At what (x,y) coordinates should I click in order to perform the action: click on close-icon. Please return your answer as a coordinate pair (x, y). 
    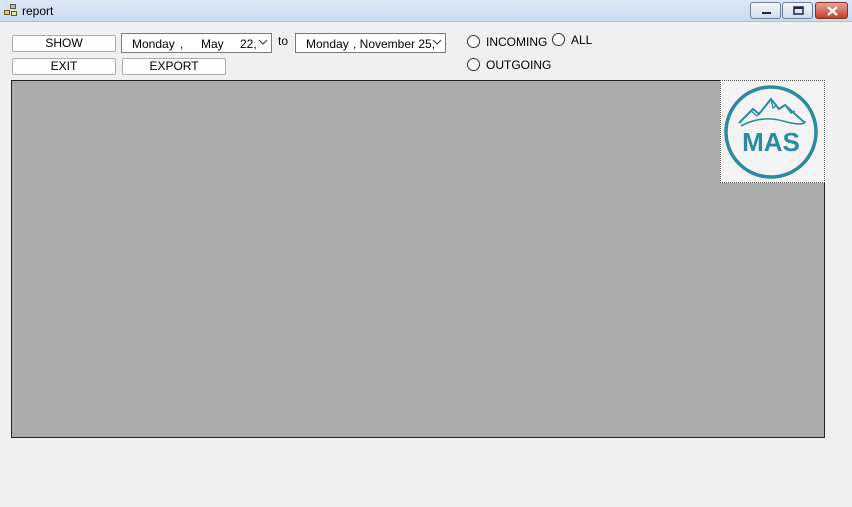
    Looking at the image, I should click on (832, 11).